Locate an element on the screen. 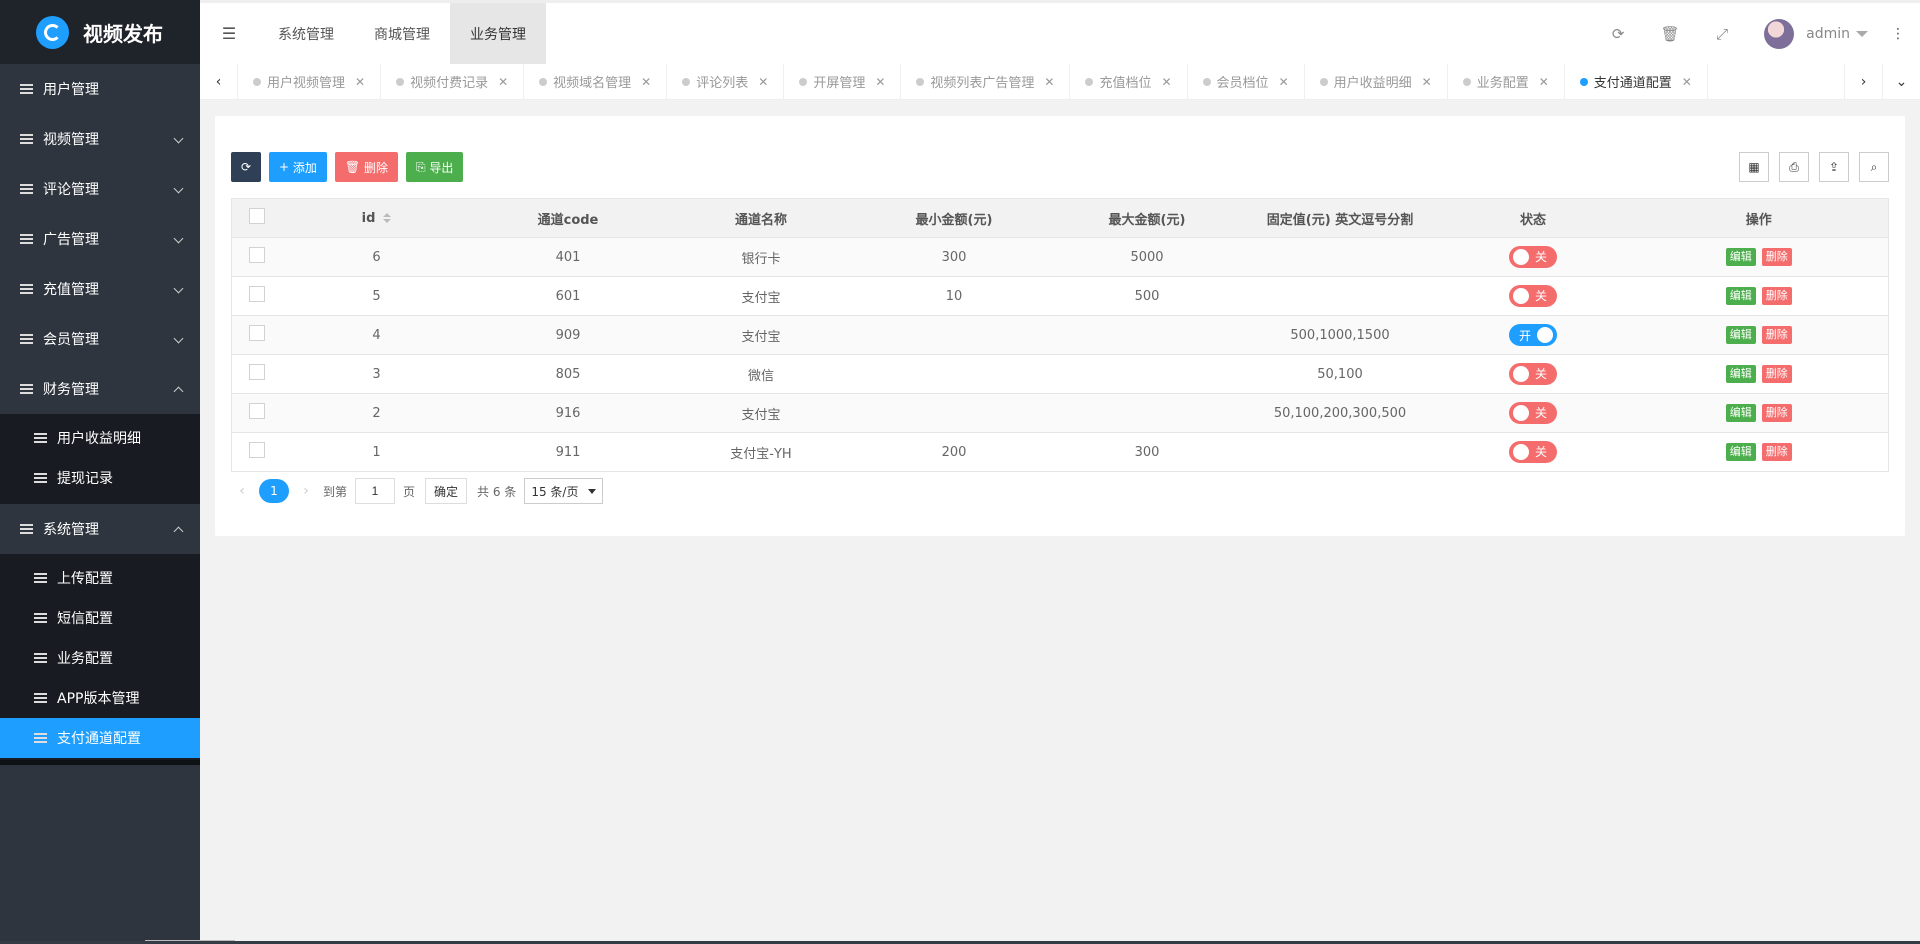  avatar is located at coordinates (1779, 33).